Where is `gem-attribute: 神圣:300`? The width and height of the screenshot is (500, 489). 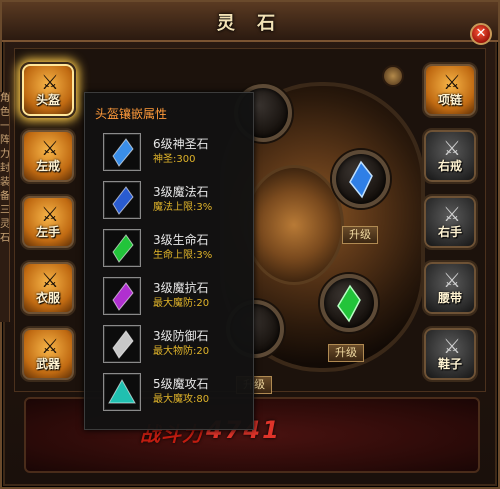
gem-attribute: 神圣:300 is located at coordinates (174, 159).